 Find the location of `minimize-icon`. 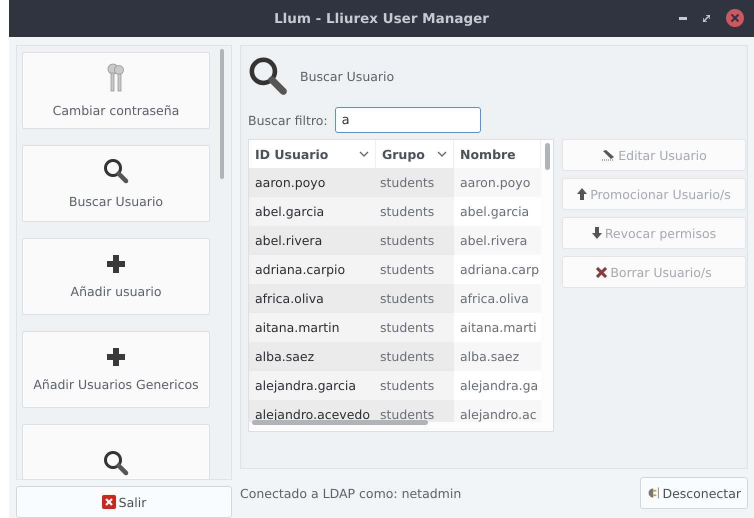

minimize-icon is located at coordinates (683, 18).